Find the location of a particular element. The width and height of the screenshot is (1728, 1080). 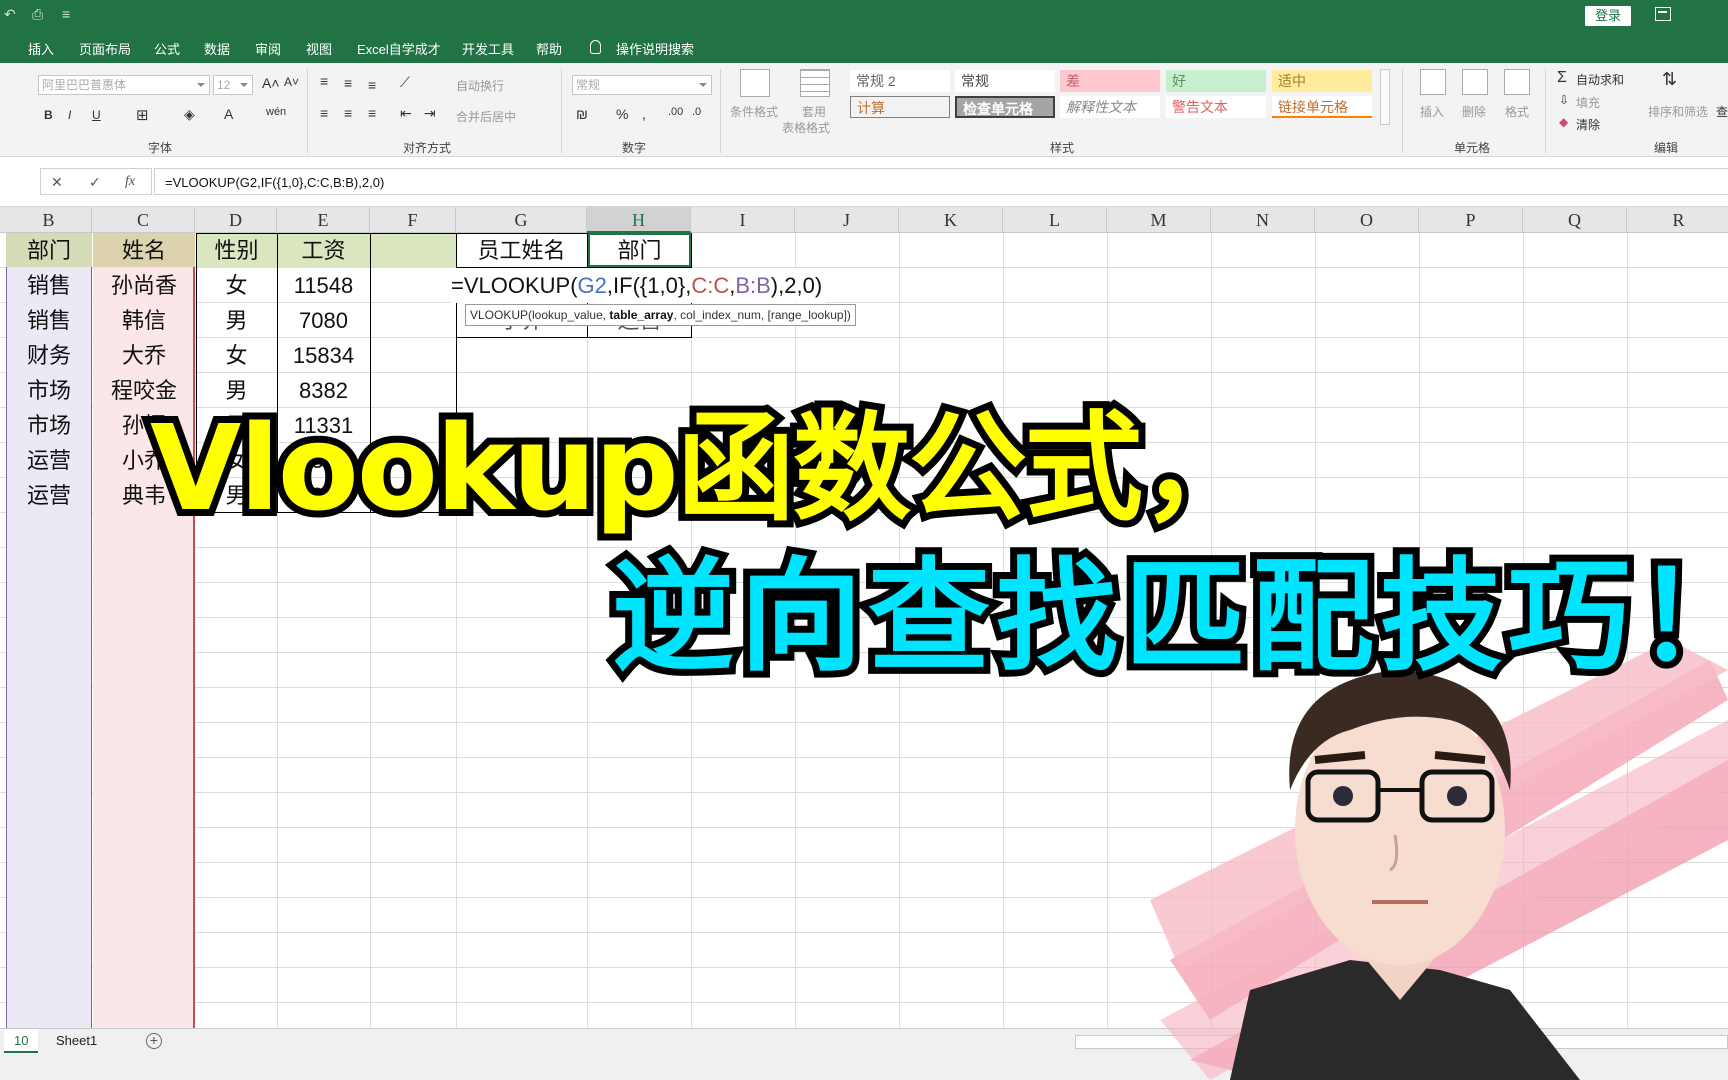

cell-h1-header: 部门 is located at coordinates (639, 250).